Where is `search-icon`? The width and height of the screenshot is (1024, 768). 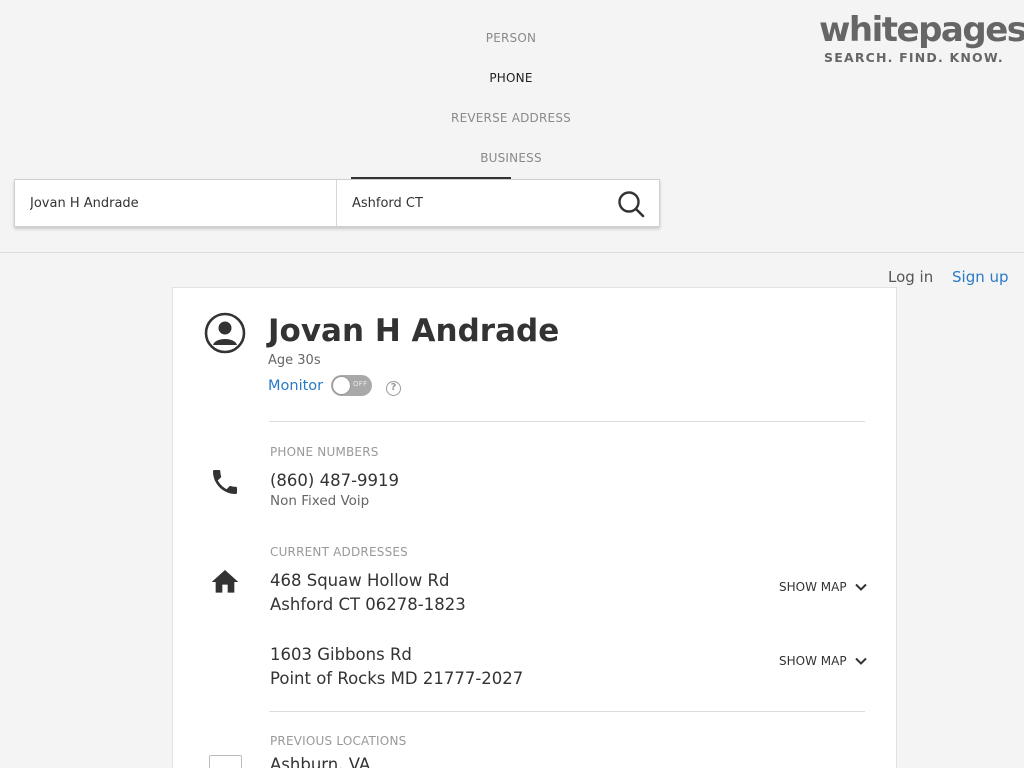
search-icon is located at coordinates (631, 204).